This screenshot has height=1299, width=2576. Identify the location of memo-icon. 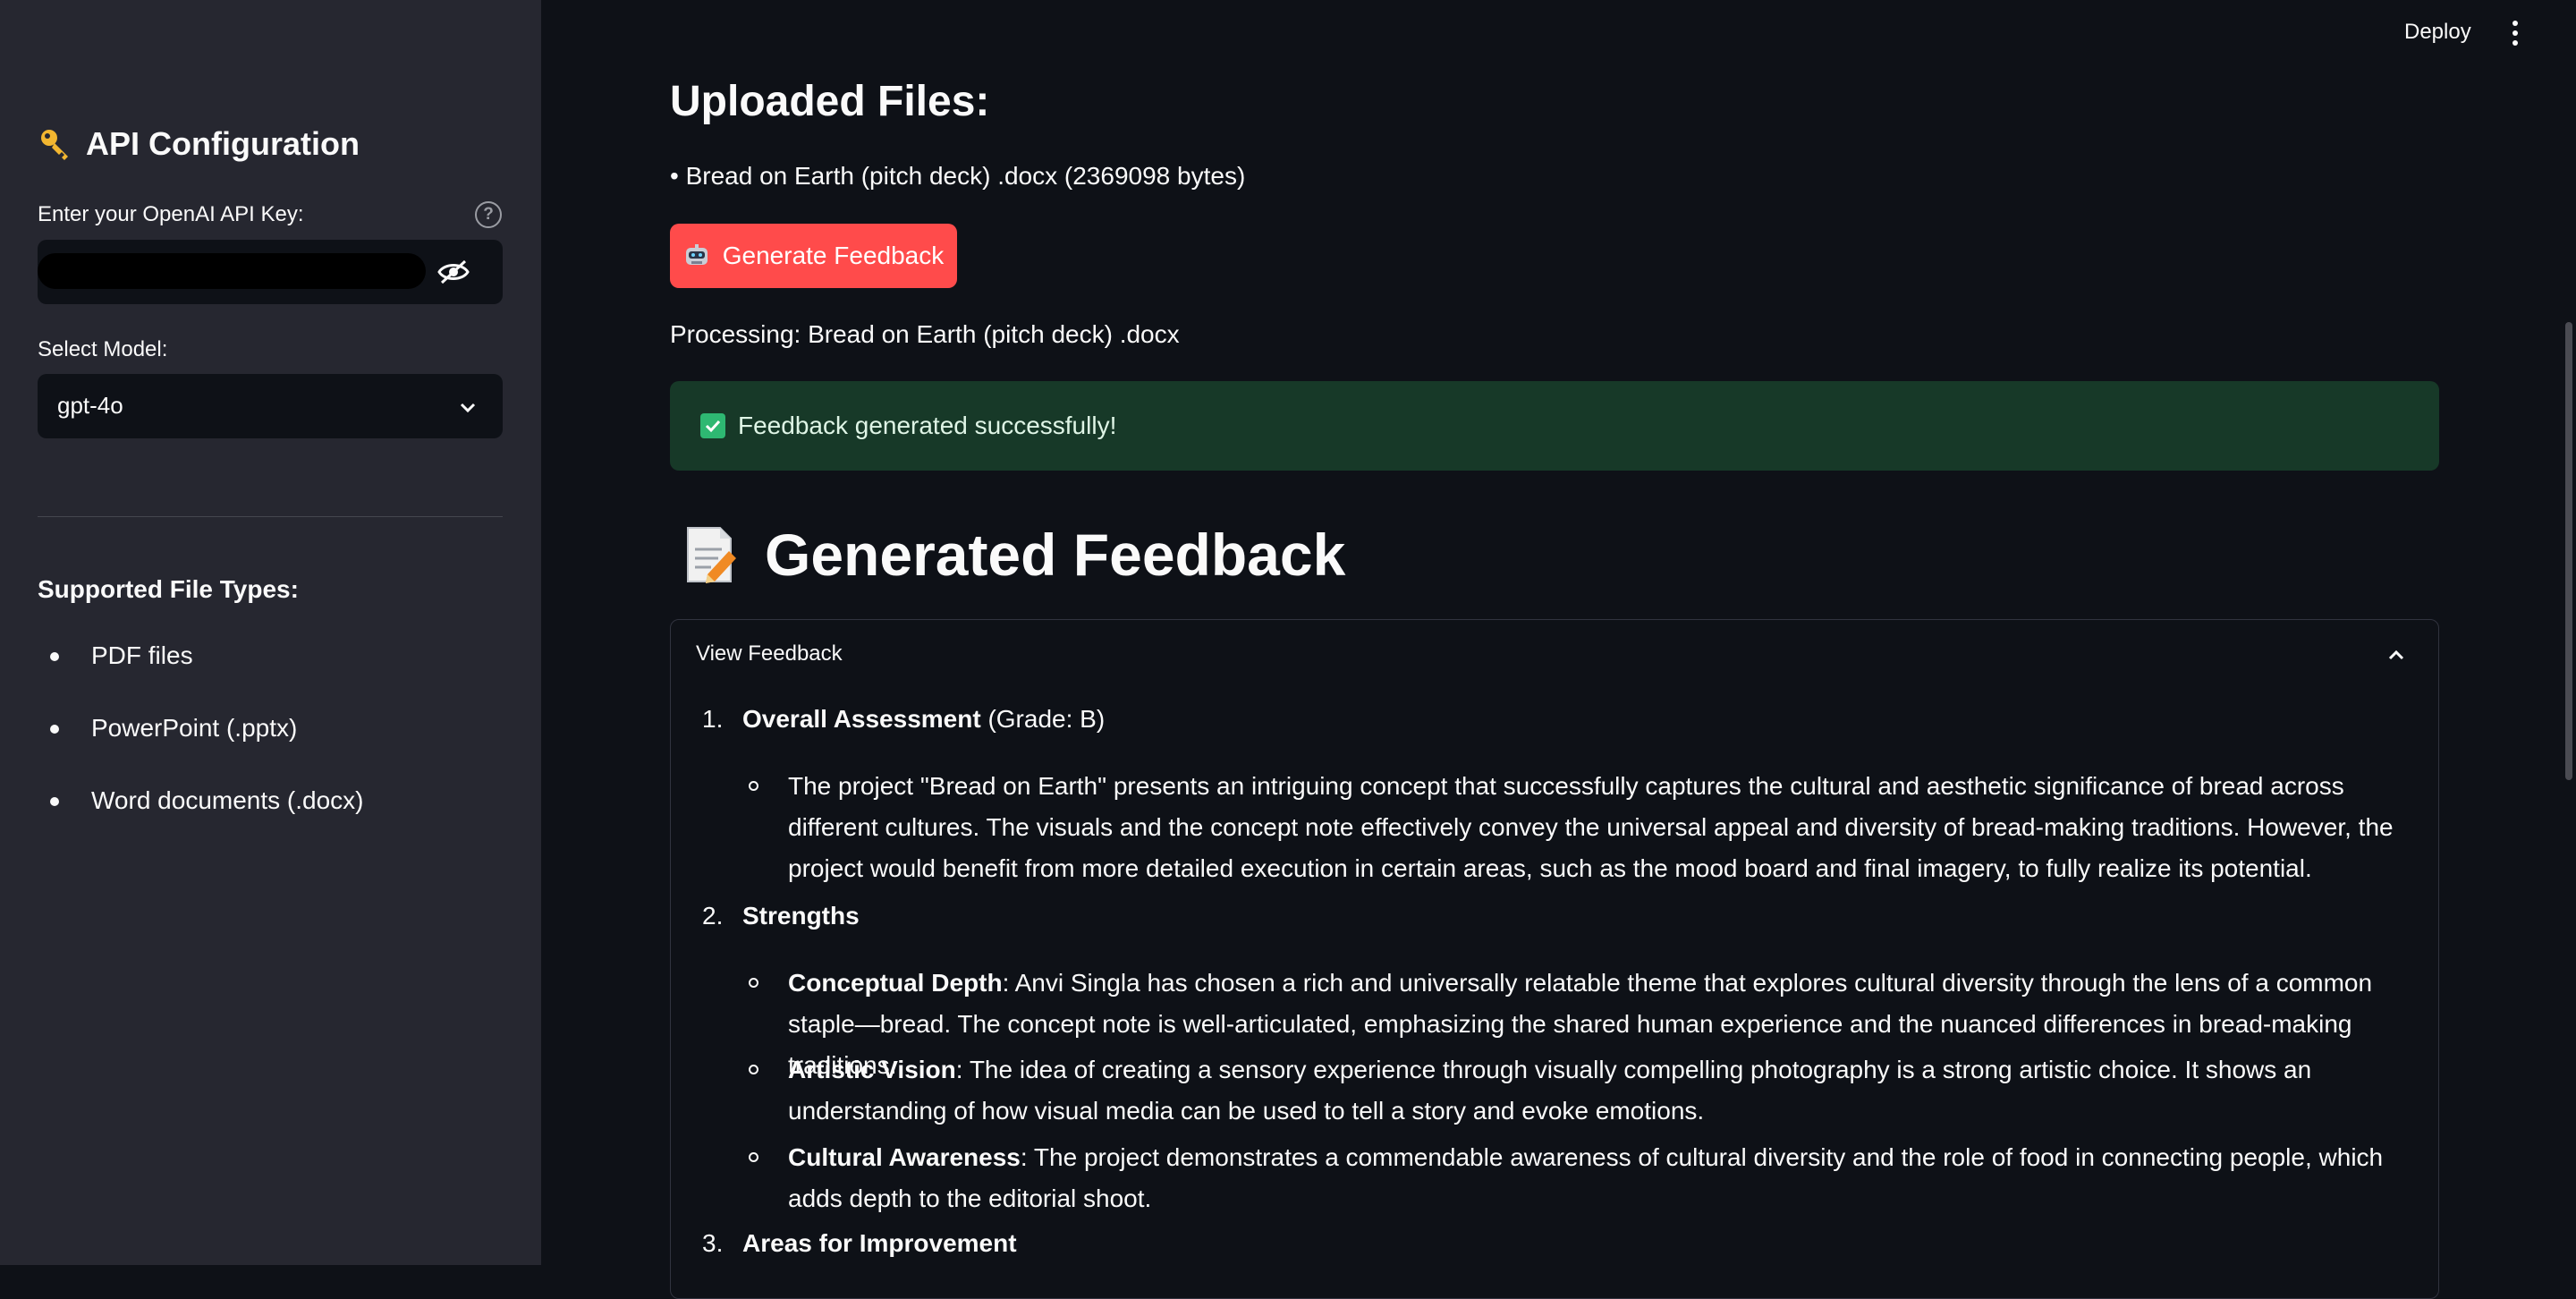
(711, 555).